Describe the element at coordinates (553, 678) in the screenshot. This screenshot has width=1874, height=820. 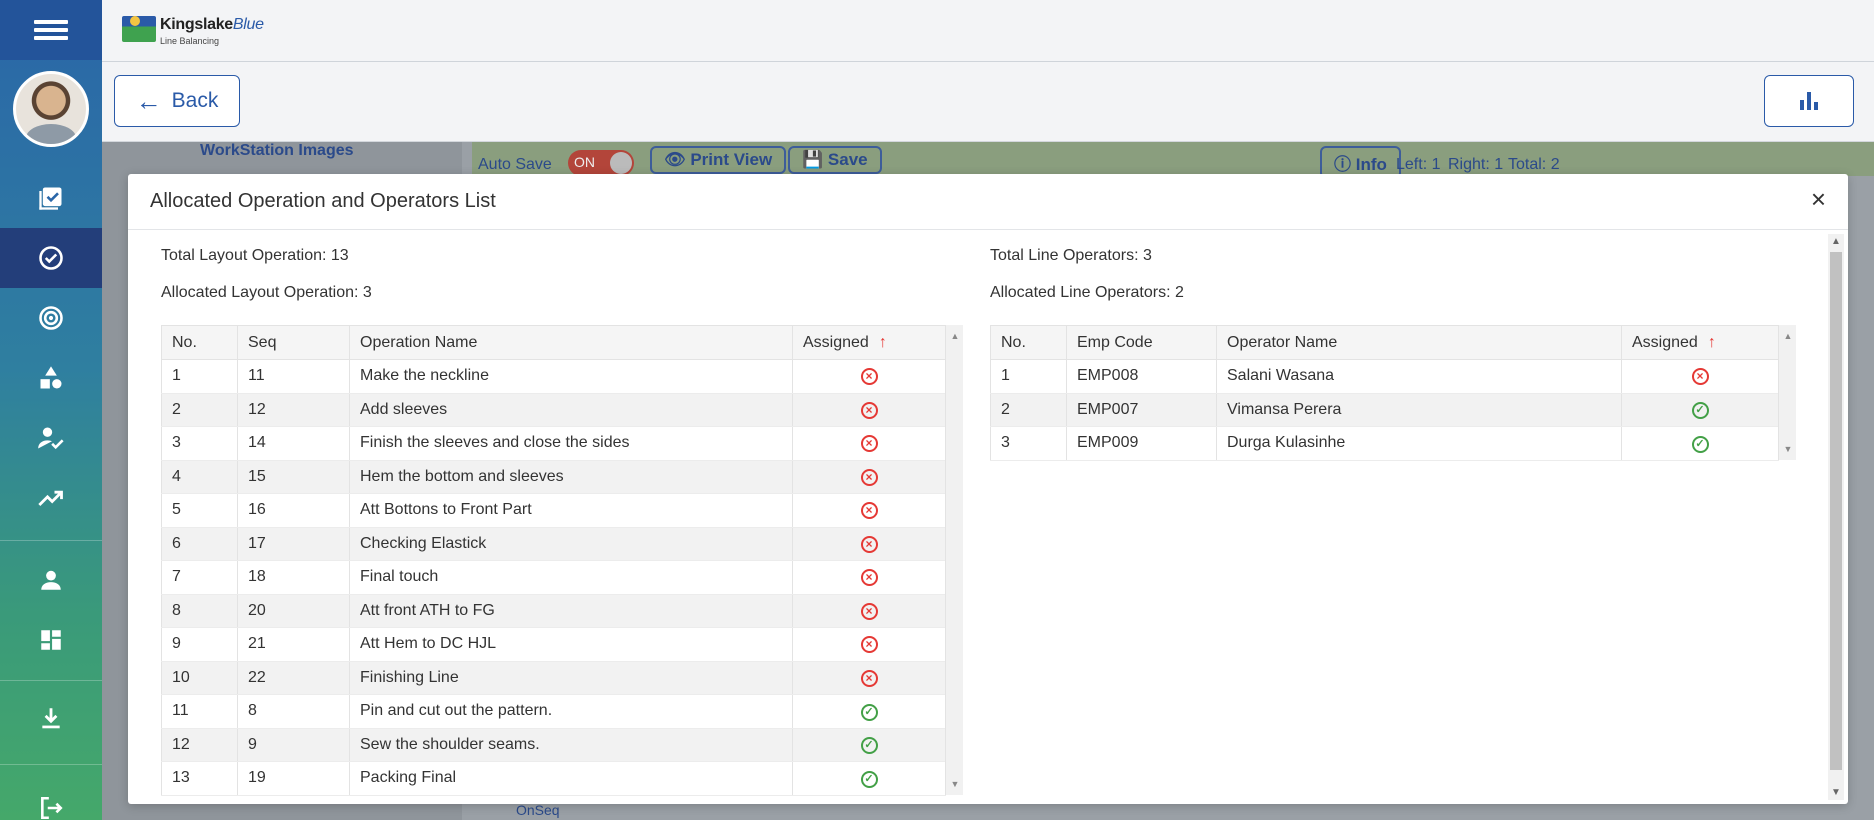
I see `table-row: 10 22 Finishing Line ×` at that location.